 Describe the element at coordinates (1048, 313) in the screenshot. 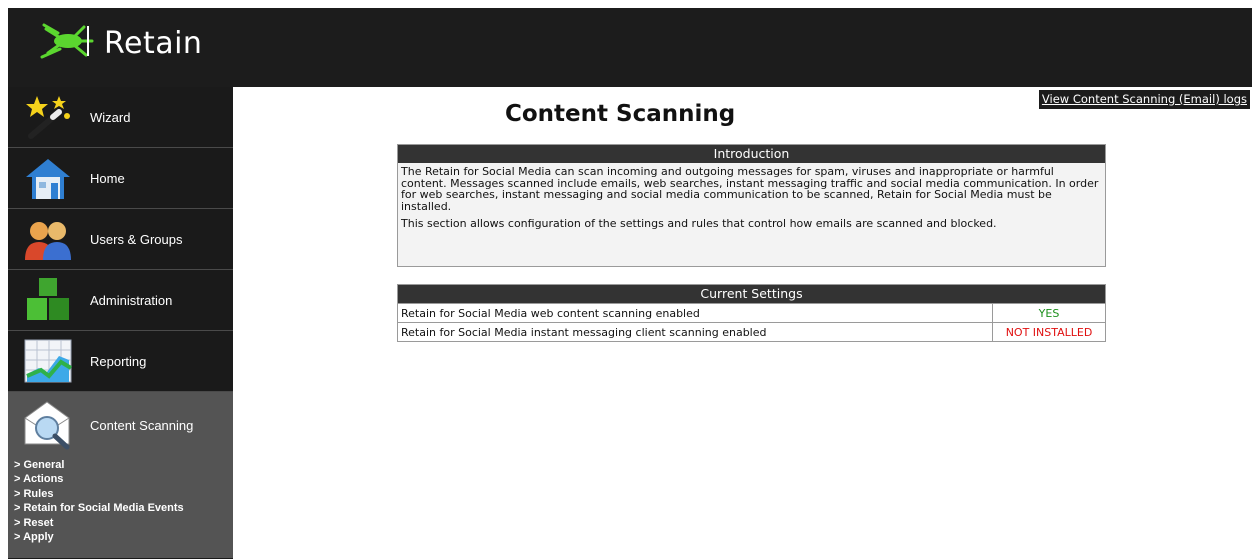

I see `setting-value: YES` at that location.